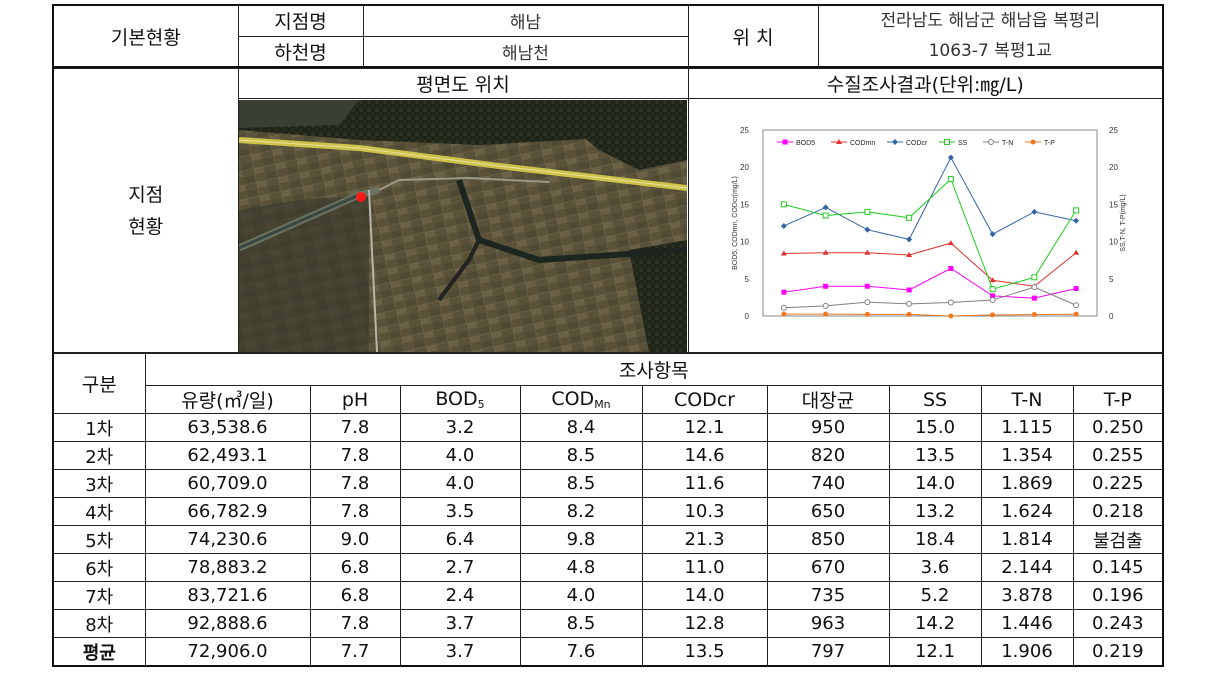 This screenshot has width=1220, height=680. What do you see at coordinates (460, 483) in the screenshot?
I see `table-cell: 4.0` at bounding box center [460, 483].